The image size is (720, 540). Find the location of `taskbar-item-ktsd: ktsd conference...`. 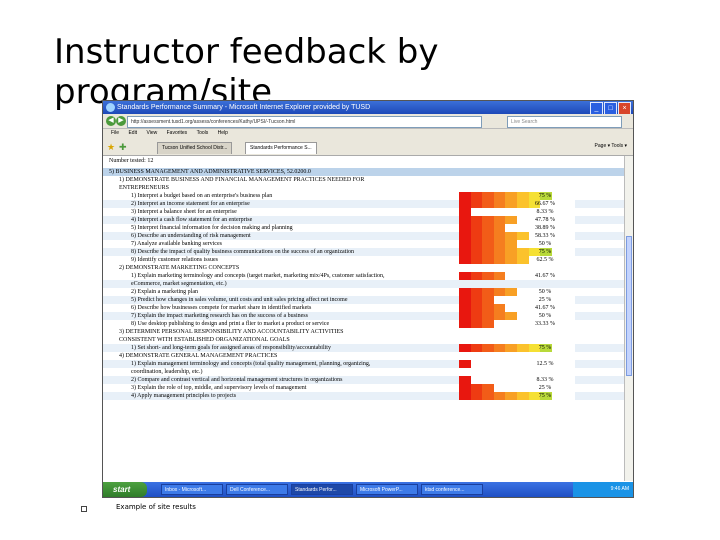

taskbar-item-ktsd: ktsd conference... is located at coordinates (452, 489).